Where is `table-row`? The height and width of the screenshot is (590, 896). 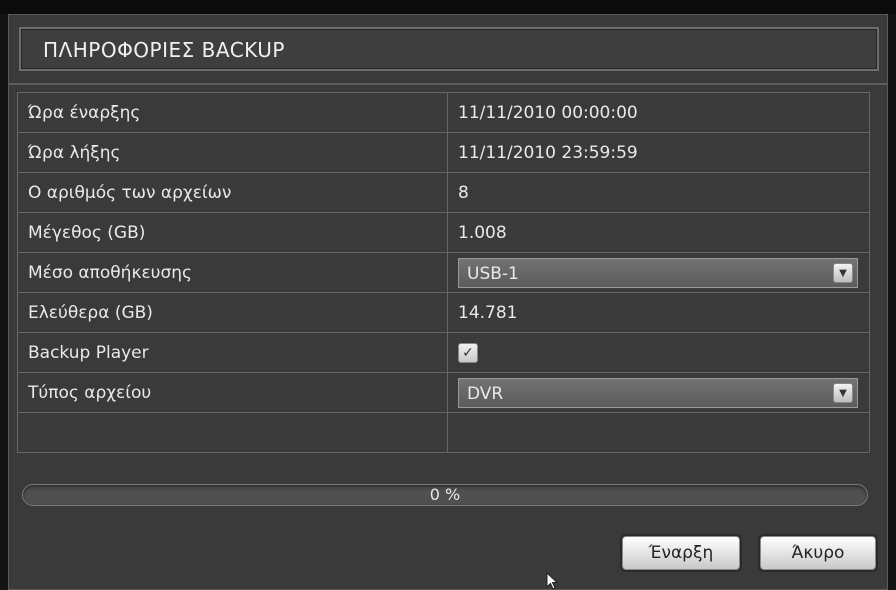
table-row is located at coordinates (443, 432).